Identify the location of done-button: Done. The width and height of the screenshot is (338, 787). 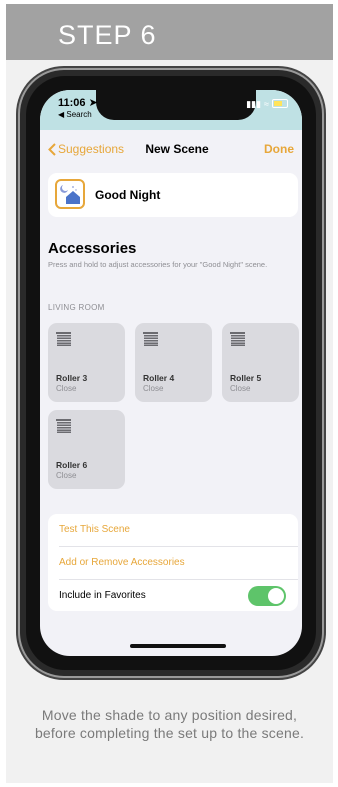
(279, 149).